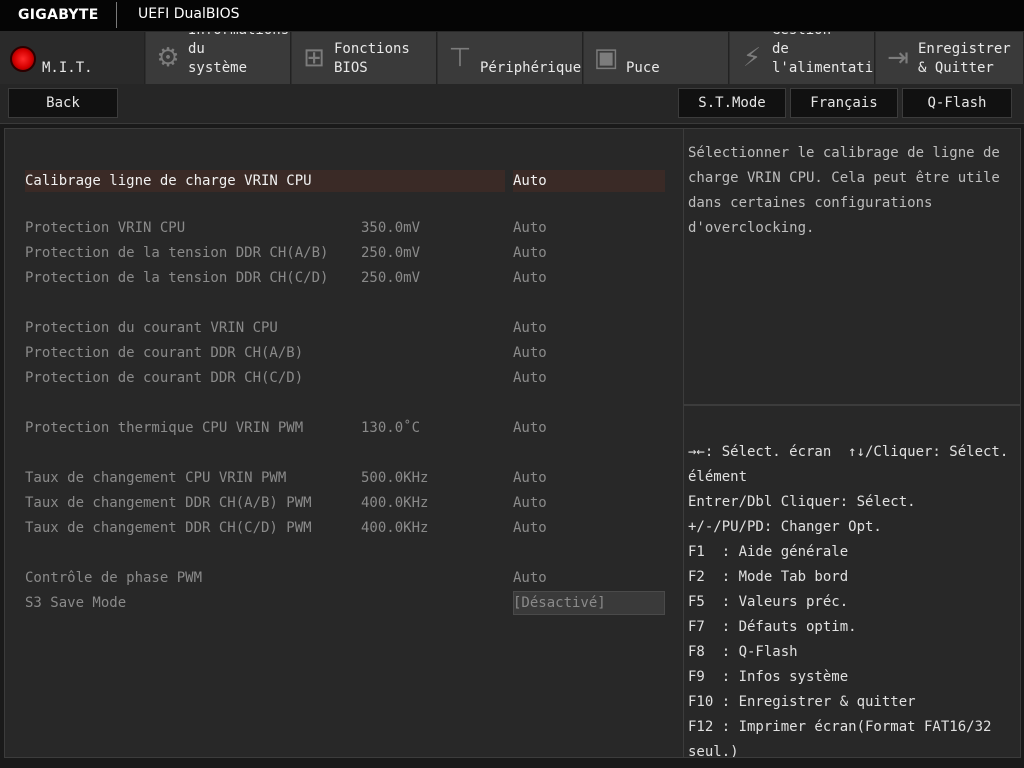 Image resolution: width=1024 pixels, height=768 pixels. Describe the element at coordinates (391, 428) in the screenshot. I see `setting-current-value: 130.0˚C` at that location.